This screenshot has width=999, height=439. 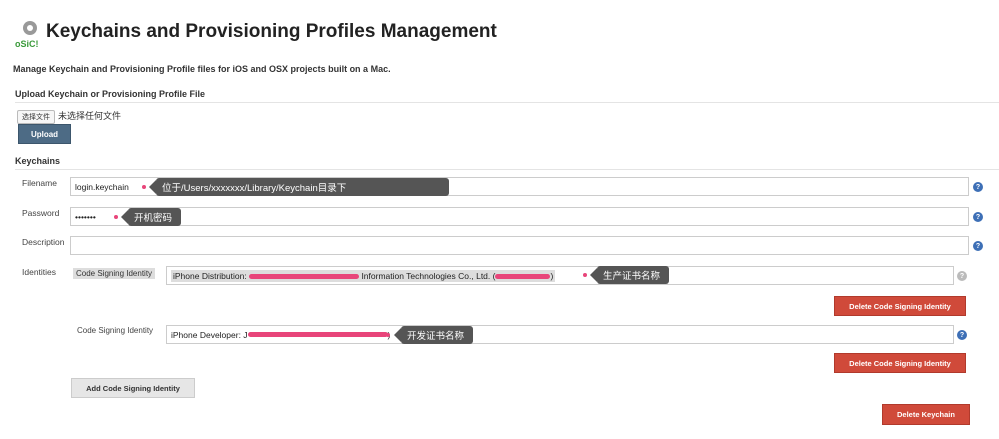 I want to click on password-annotation: 开机密码, so click(x=151, y=217).